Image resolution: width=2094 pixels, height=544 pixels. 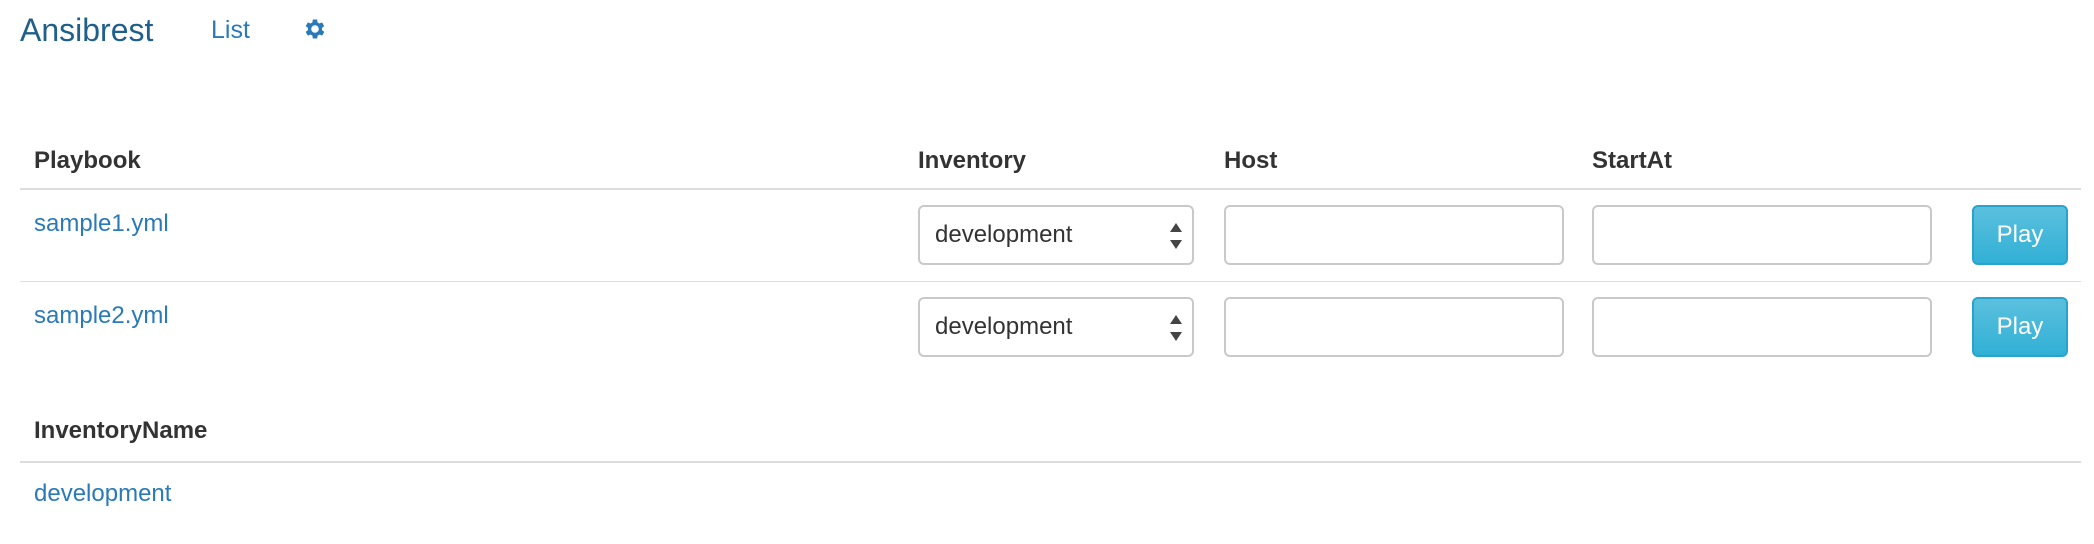 I want to click on playbook-link: sample1.yml, so click(x=101, y=224).